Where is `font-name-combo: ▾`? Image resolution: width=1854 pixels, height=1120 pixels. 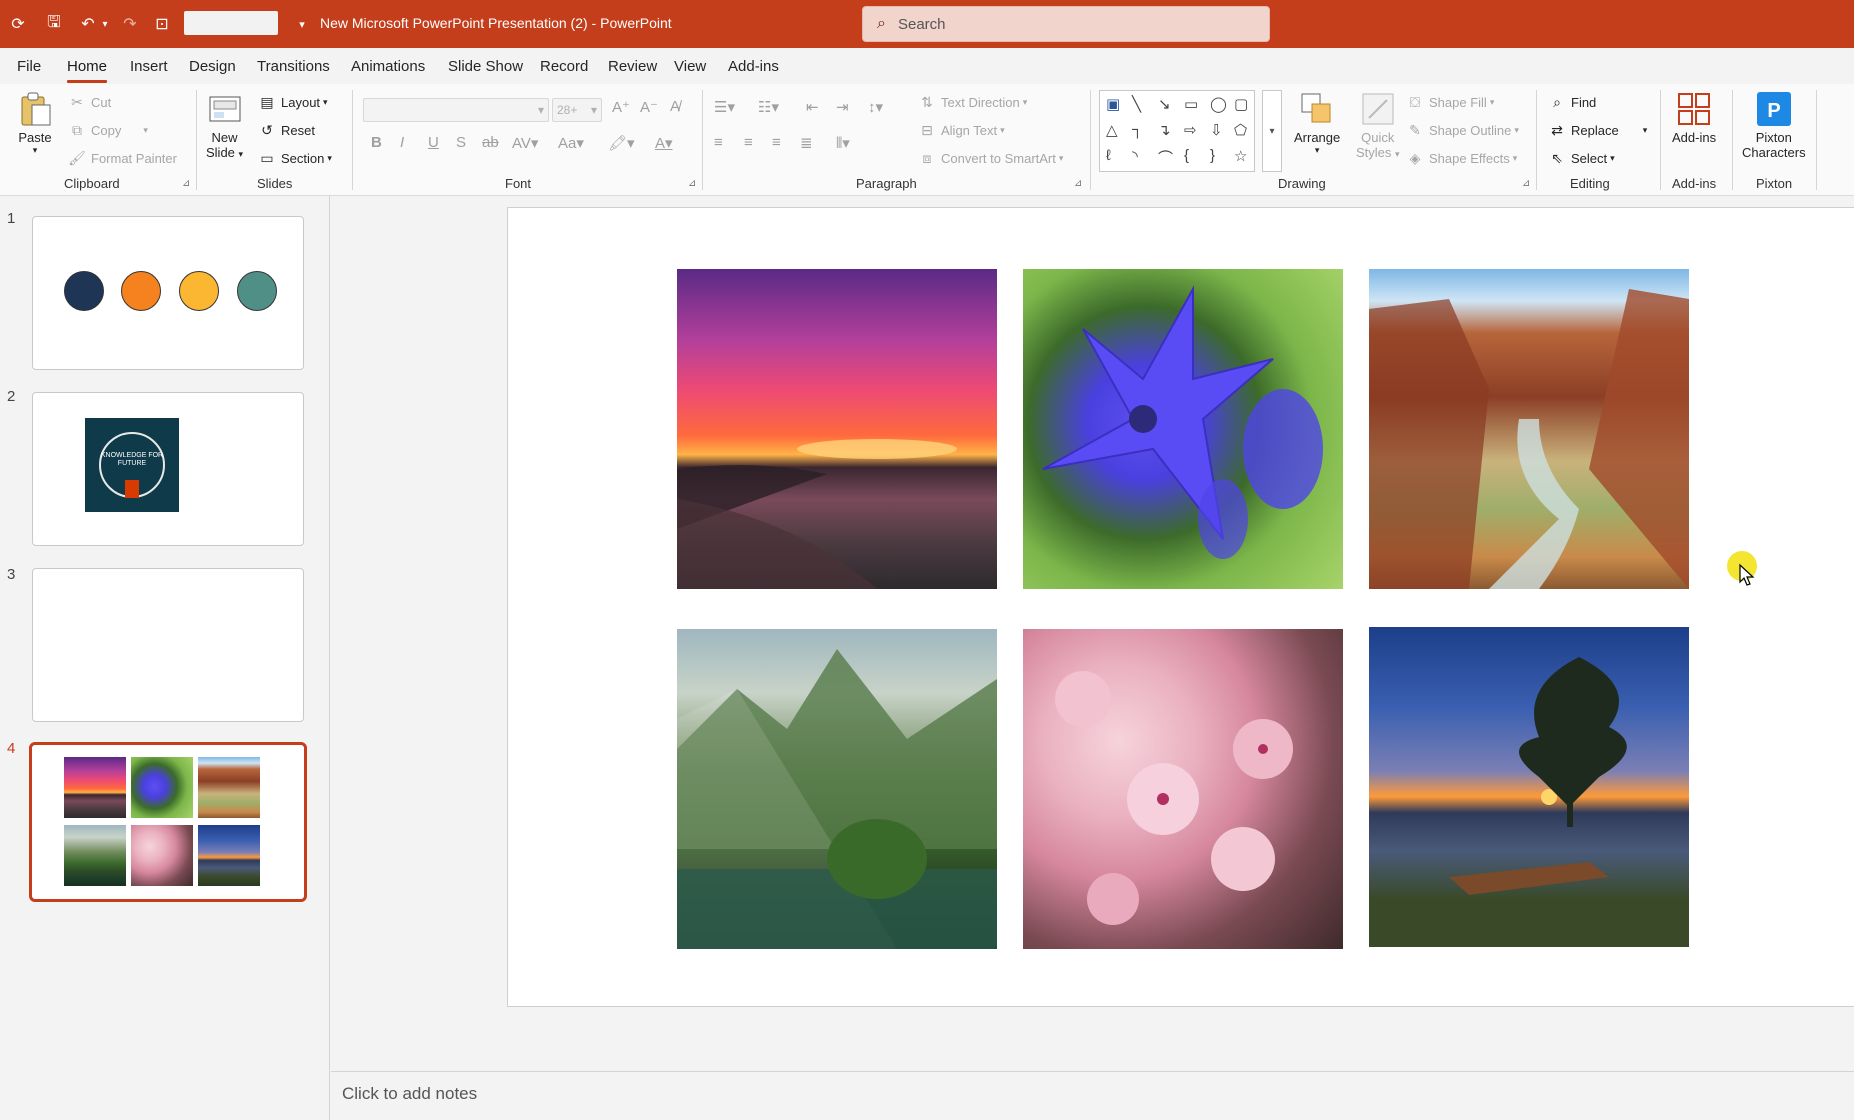
font-name-combo: ▾ is located at coordinates (456, 110).